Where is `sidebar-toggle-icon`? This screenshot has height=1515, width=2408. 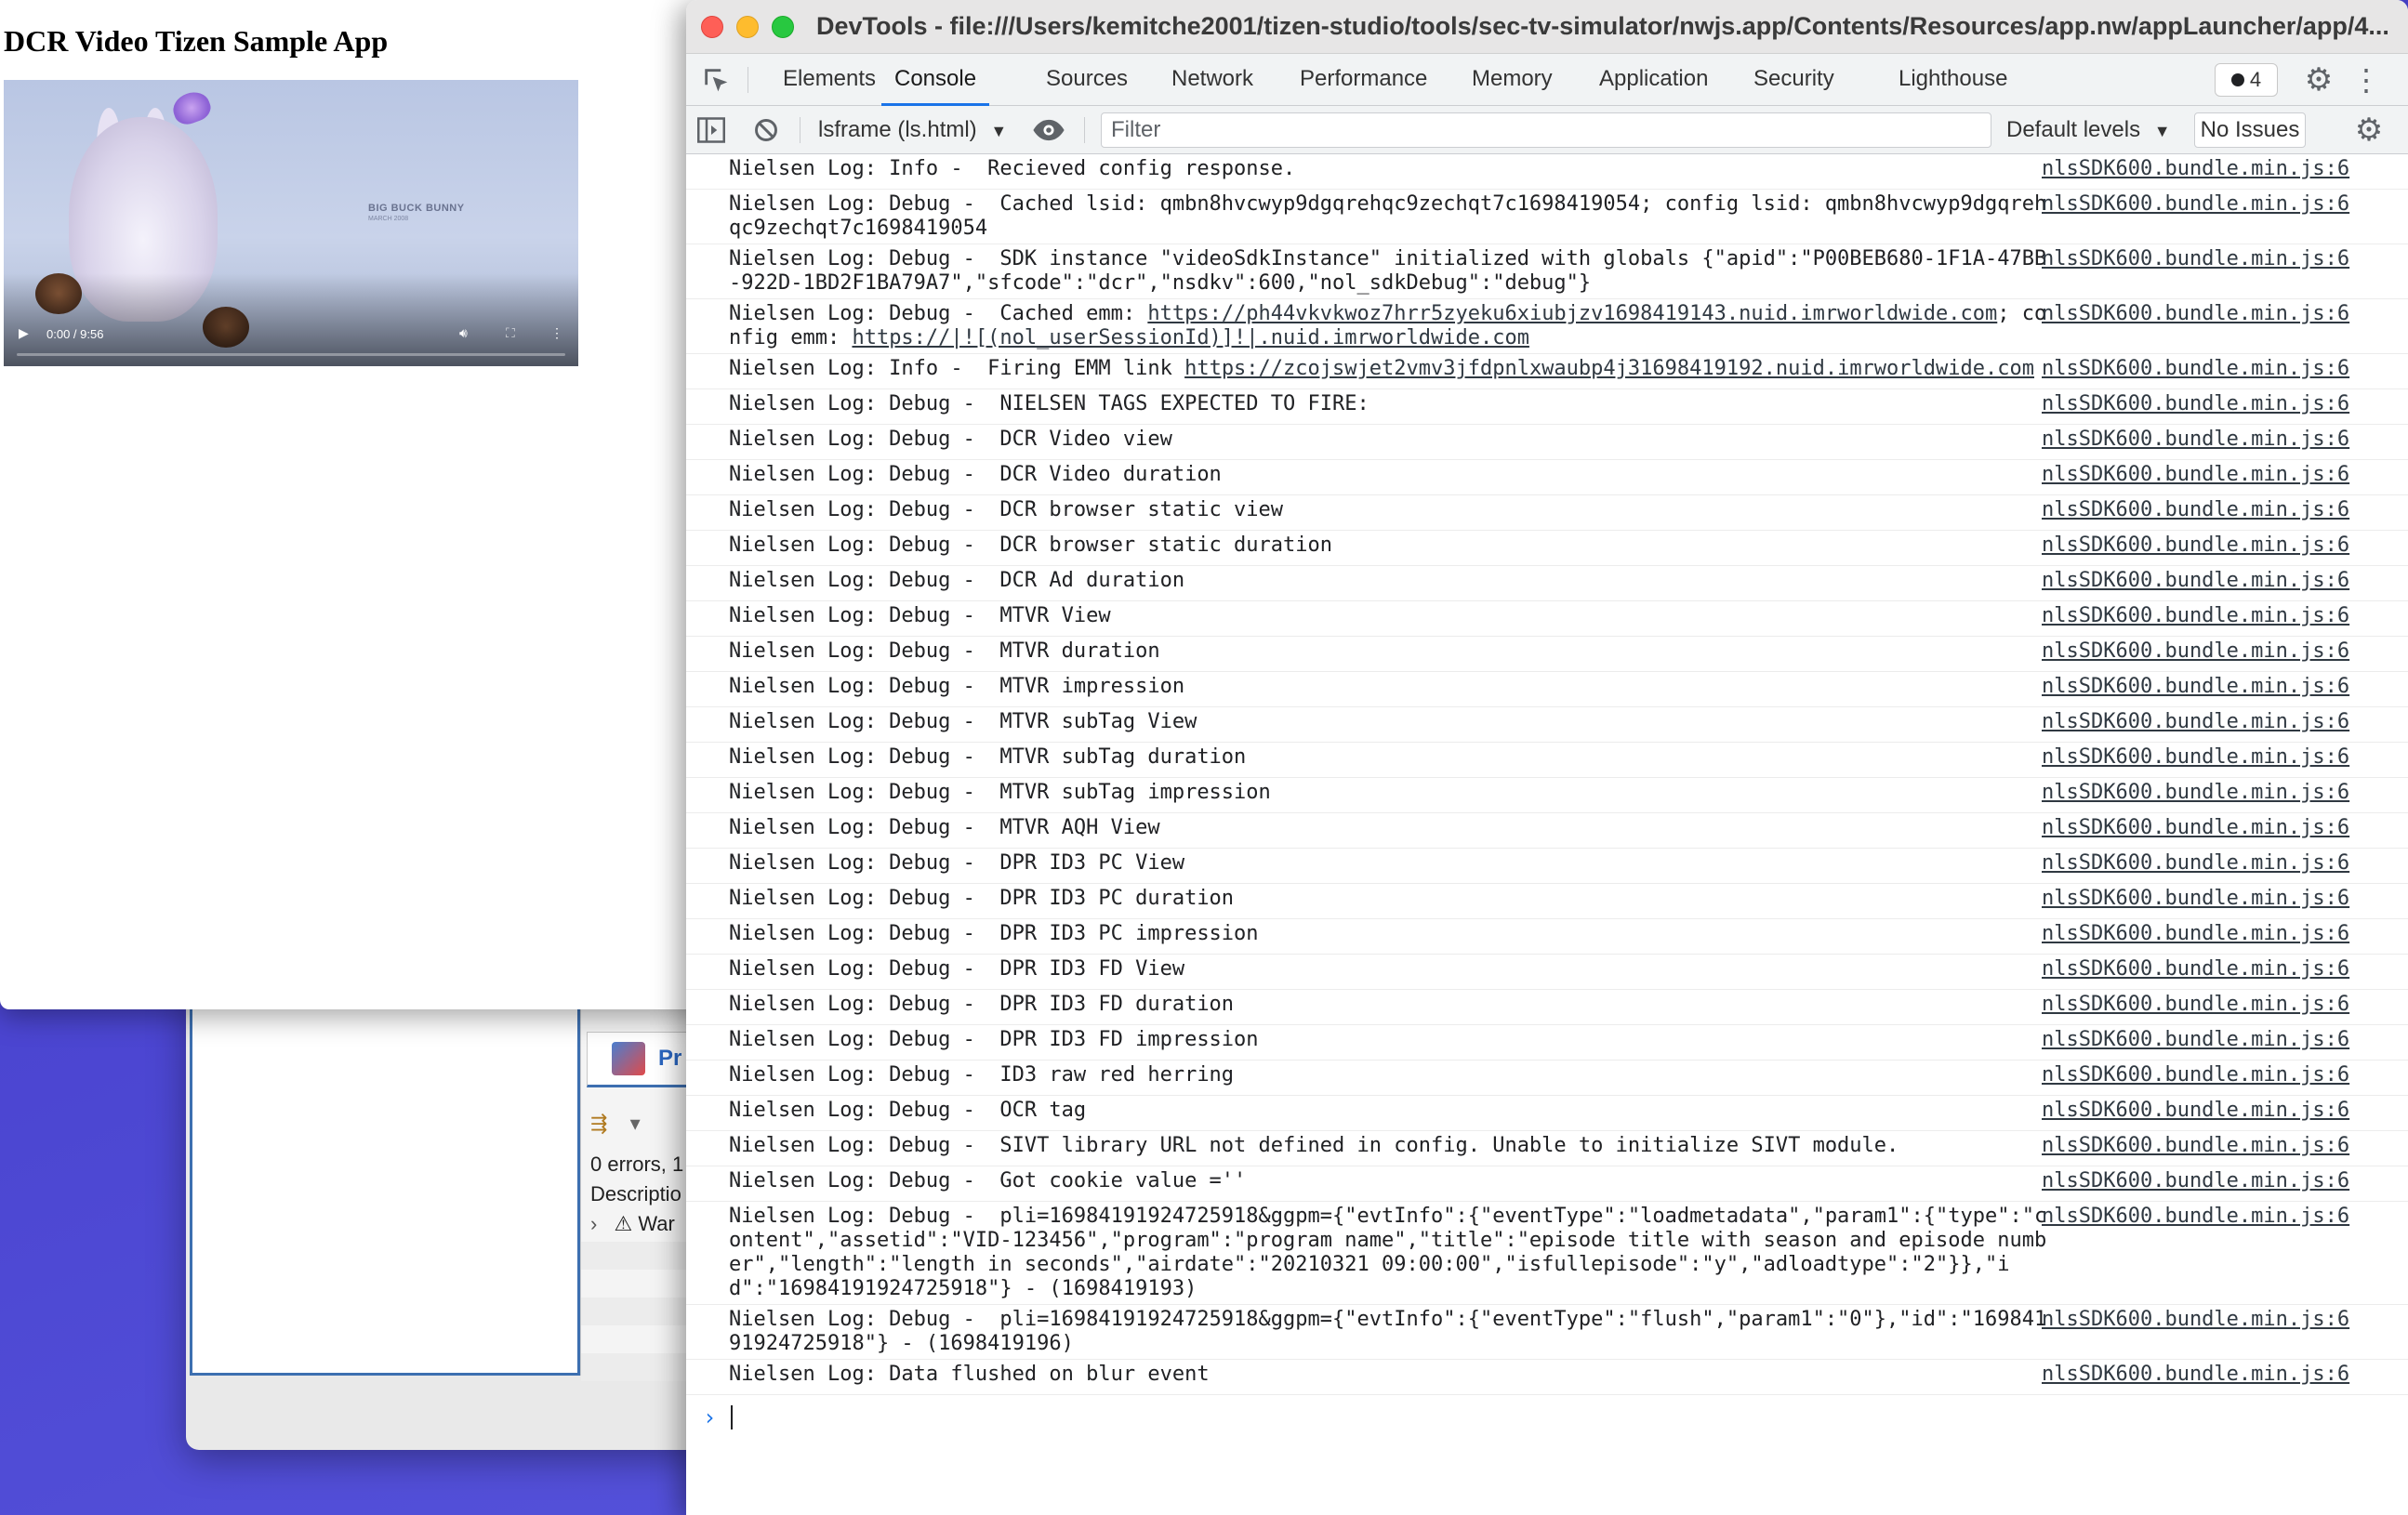
sidebar-toggle-icon is located at coordinates (711, 130).